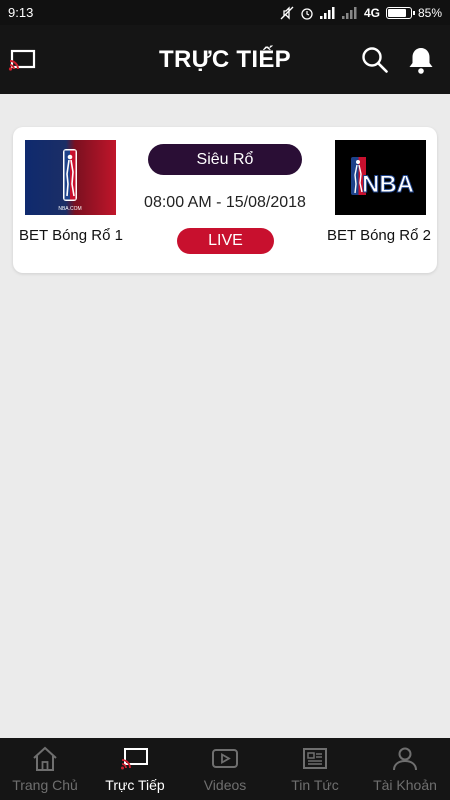 Image resolution: width=450 pixels, height=800 pixels. I want to click on nav-news: Tin Tức, so click(315, 769).